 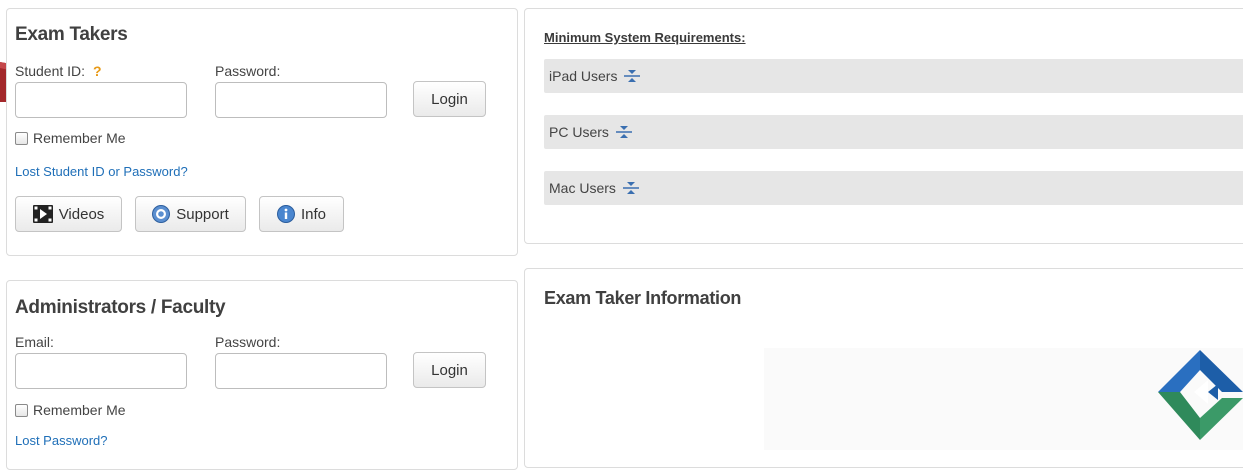 I want to click on info-button: Info, so click(x=301, y=214).